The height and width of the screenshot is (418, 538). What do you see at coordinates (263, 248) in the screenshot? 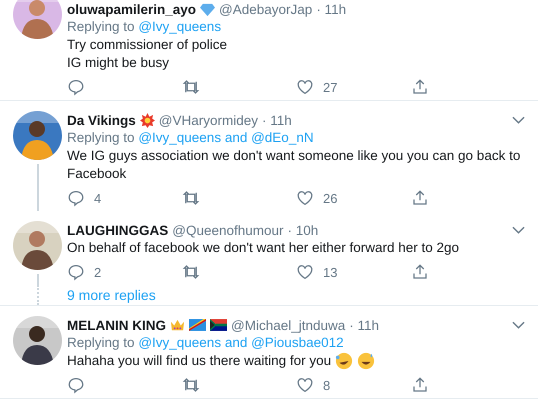
I see `tweet-text: On behalf of facebook we don't want her either forward her to 2go` at bounding box center [263, 248].